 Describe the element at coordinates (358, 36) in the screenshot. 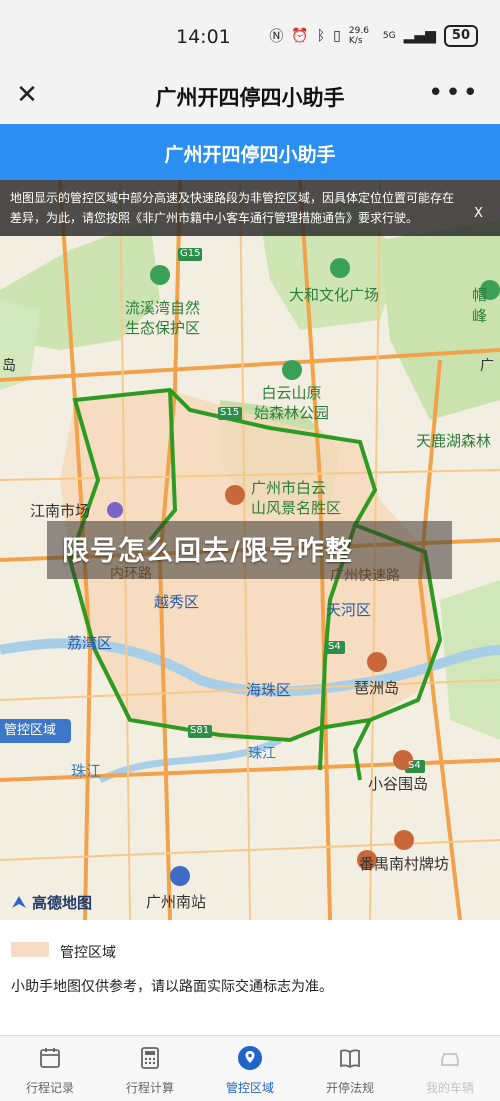

I see `net-speed: 29.6 K/s` at that location.